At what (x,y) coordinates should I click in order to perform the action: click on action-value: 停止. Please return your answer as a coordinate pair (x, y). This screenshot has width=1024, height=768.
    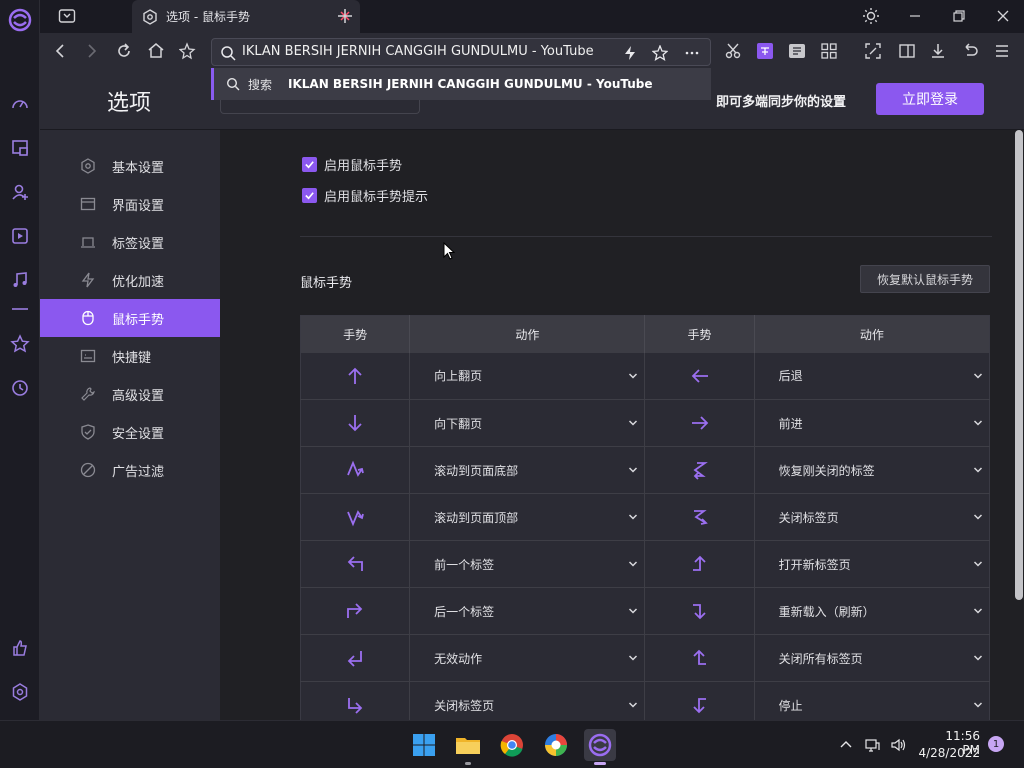
    Looking at the image, I should click on (790, 705).